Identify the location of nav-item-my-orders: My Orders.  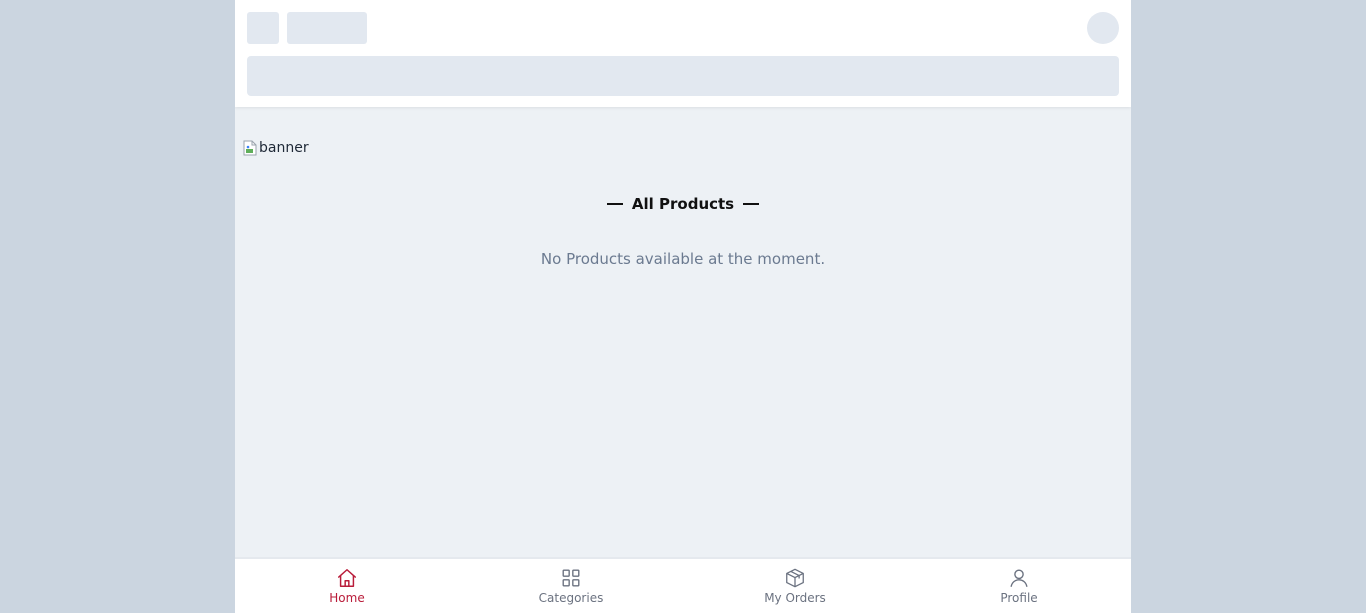
(795, 586).